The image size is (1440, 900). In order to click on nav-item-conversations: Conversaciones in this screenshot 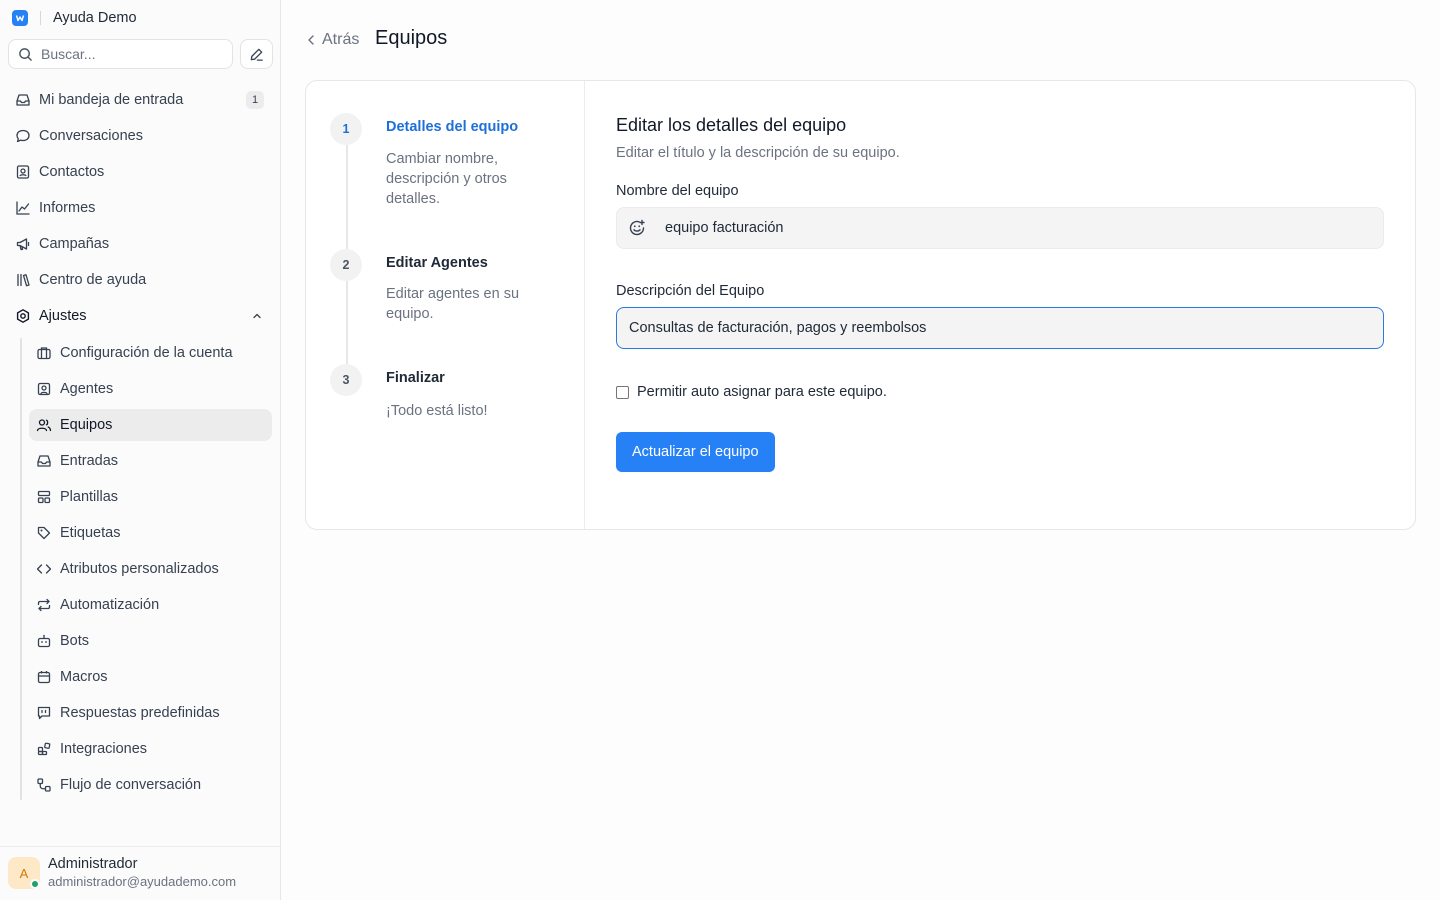, I will do `click(140, 136)`.